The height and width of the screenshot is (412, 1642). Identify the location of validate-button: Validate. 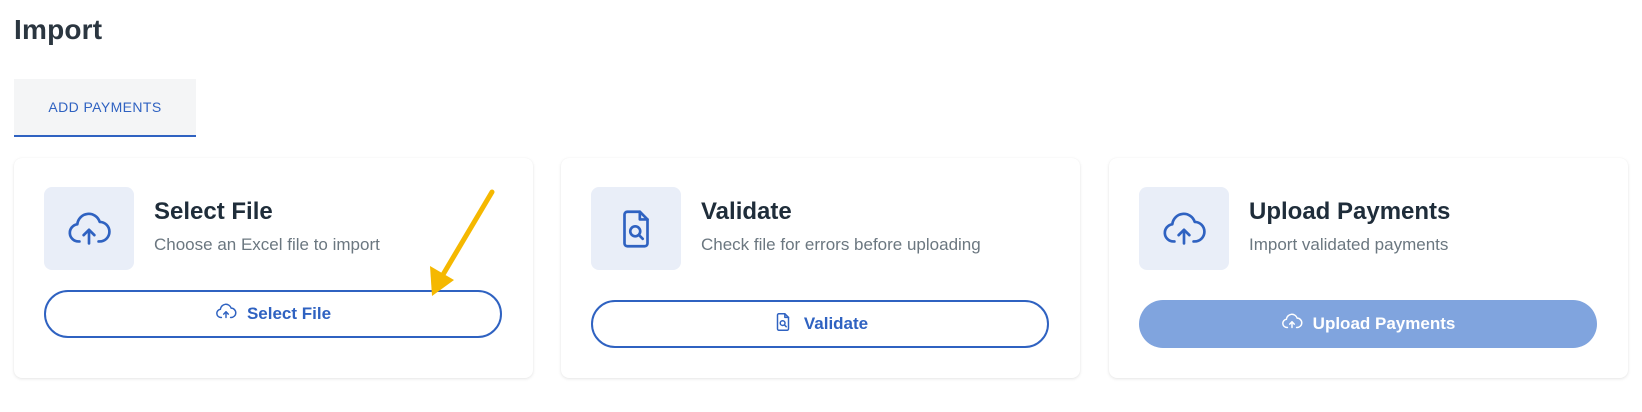
(820, 324).